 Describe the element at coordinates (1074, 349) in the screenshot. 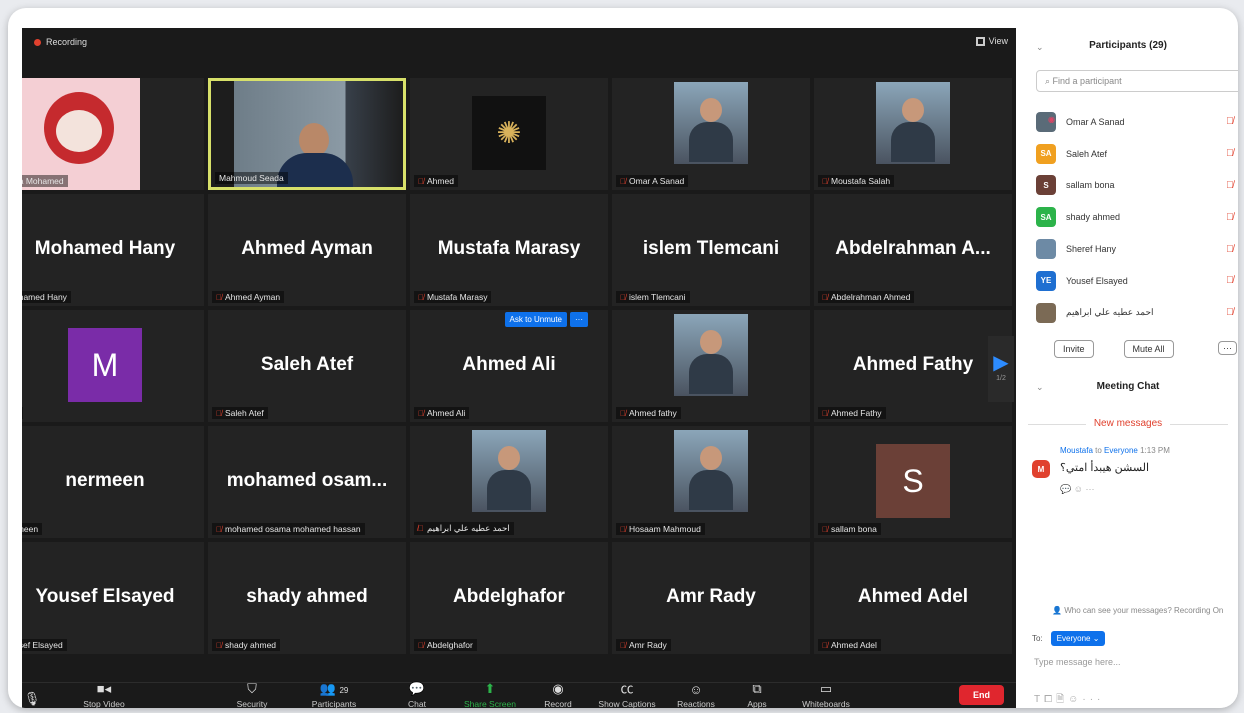

I see `invite-button: Invite` at that location.